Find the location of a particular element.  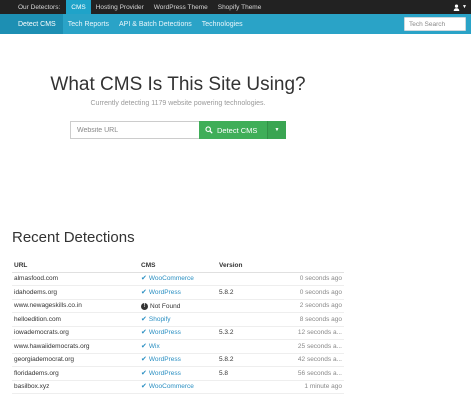

row-url: iowademocrats.org is located at coordinates (75, 333).